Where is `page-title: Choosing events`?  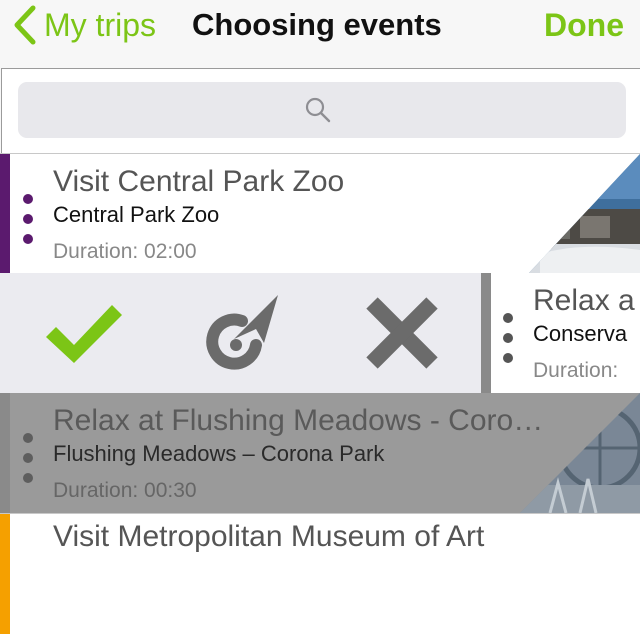
page-title: Choosing events is located at coordinates (317, 24).